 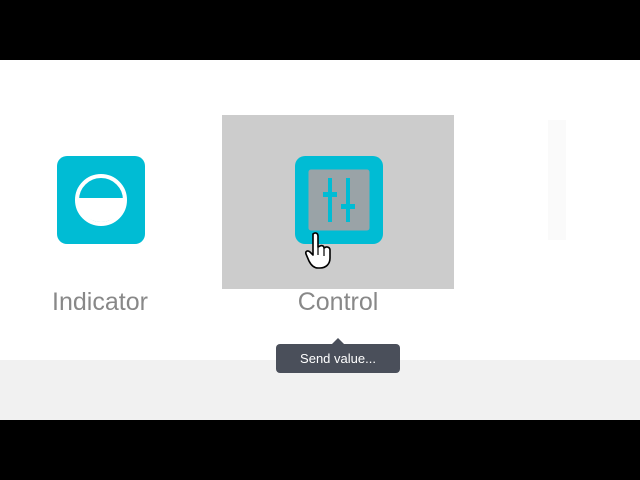 I want to click on sliders-control-icon, so click(x=339, y=200).